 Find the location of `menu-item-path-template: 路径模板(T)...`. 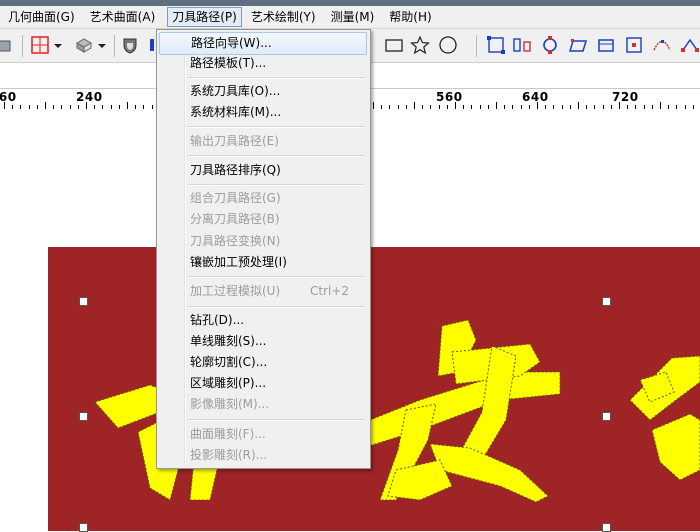

menu-item-path-template: 路径模板(T)... is located at coordinates (263, 63).